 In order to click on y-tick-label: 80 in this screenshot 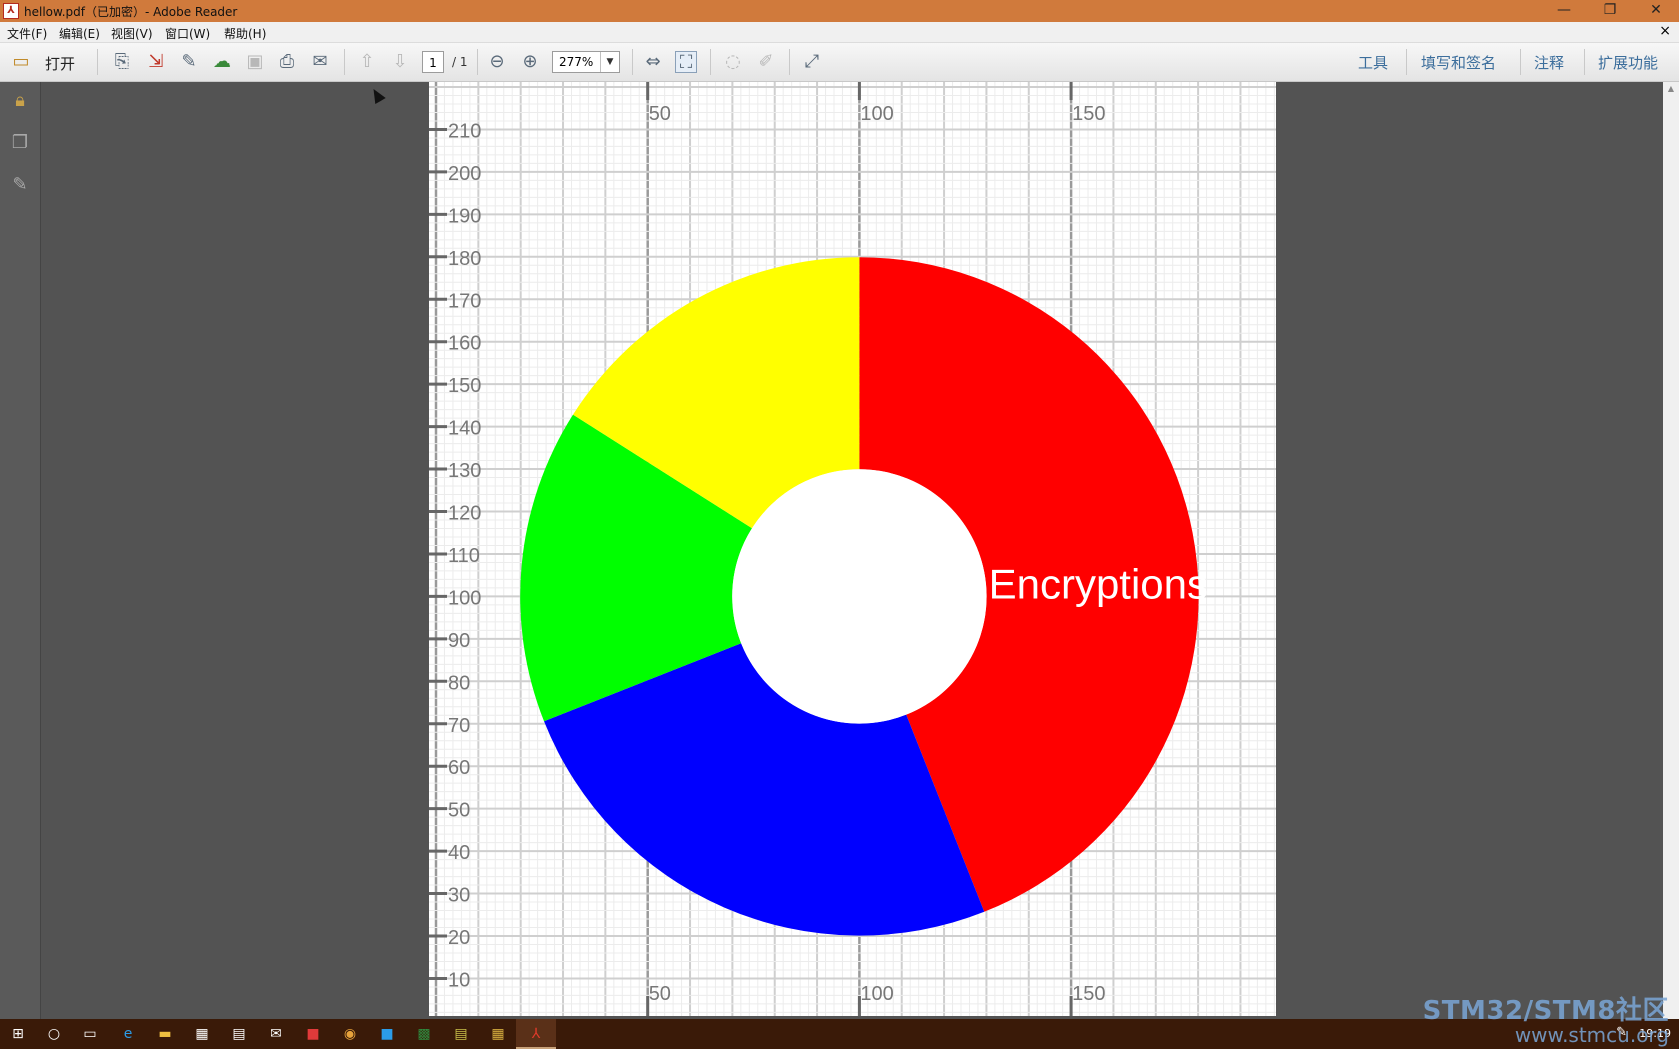, I will do `click(459, 683)`.